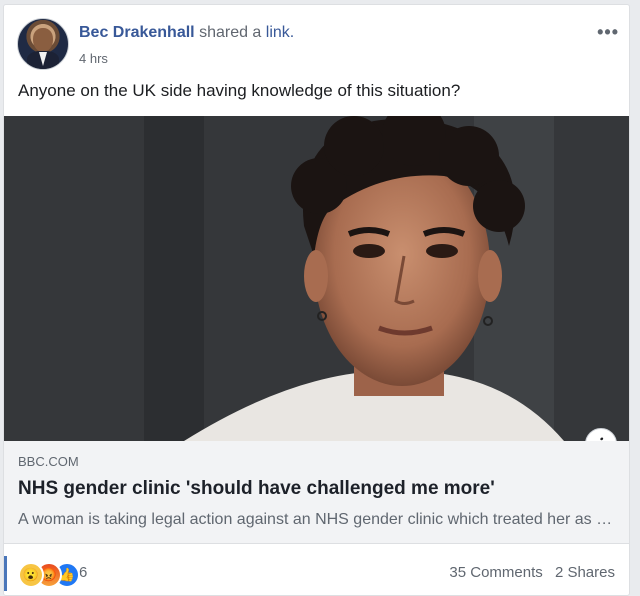 Image resolution: width=640 pixels, height=596 pixels. Describe the element at coordinates (31, 575) in the screenshot. I see `wow-icon: 😮` at that location.